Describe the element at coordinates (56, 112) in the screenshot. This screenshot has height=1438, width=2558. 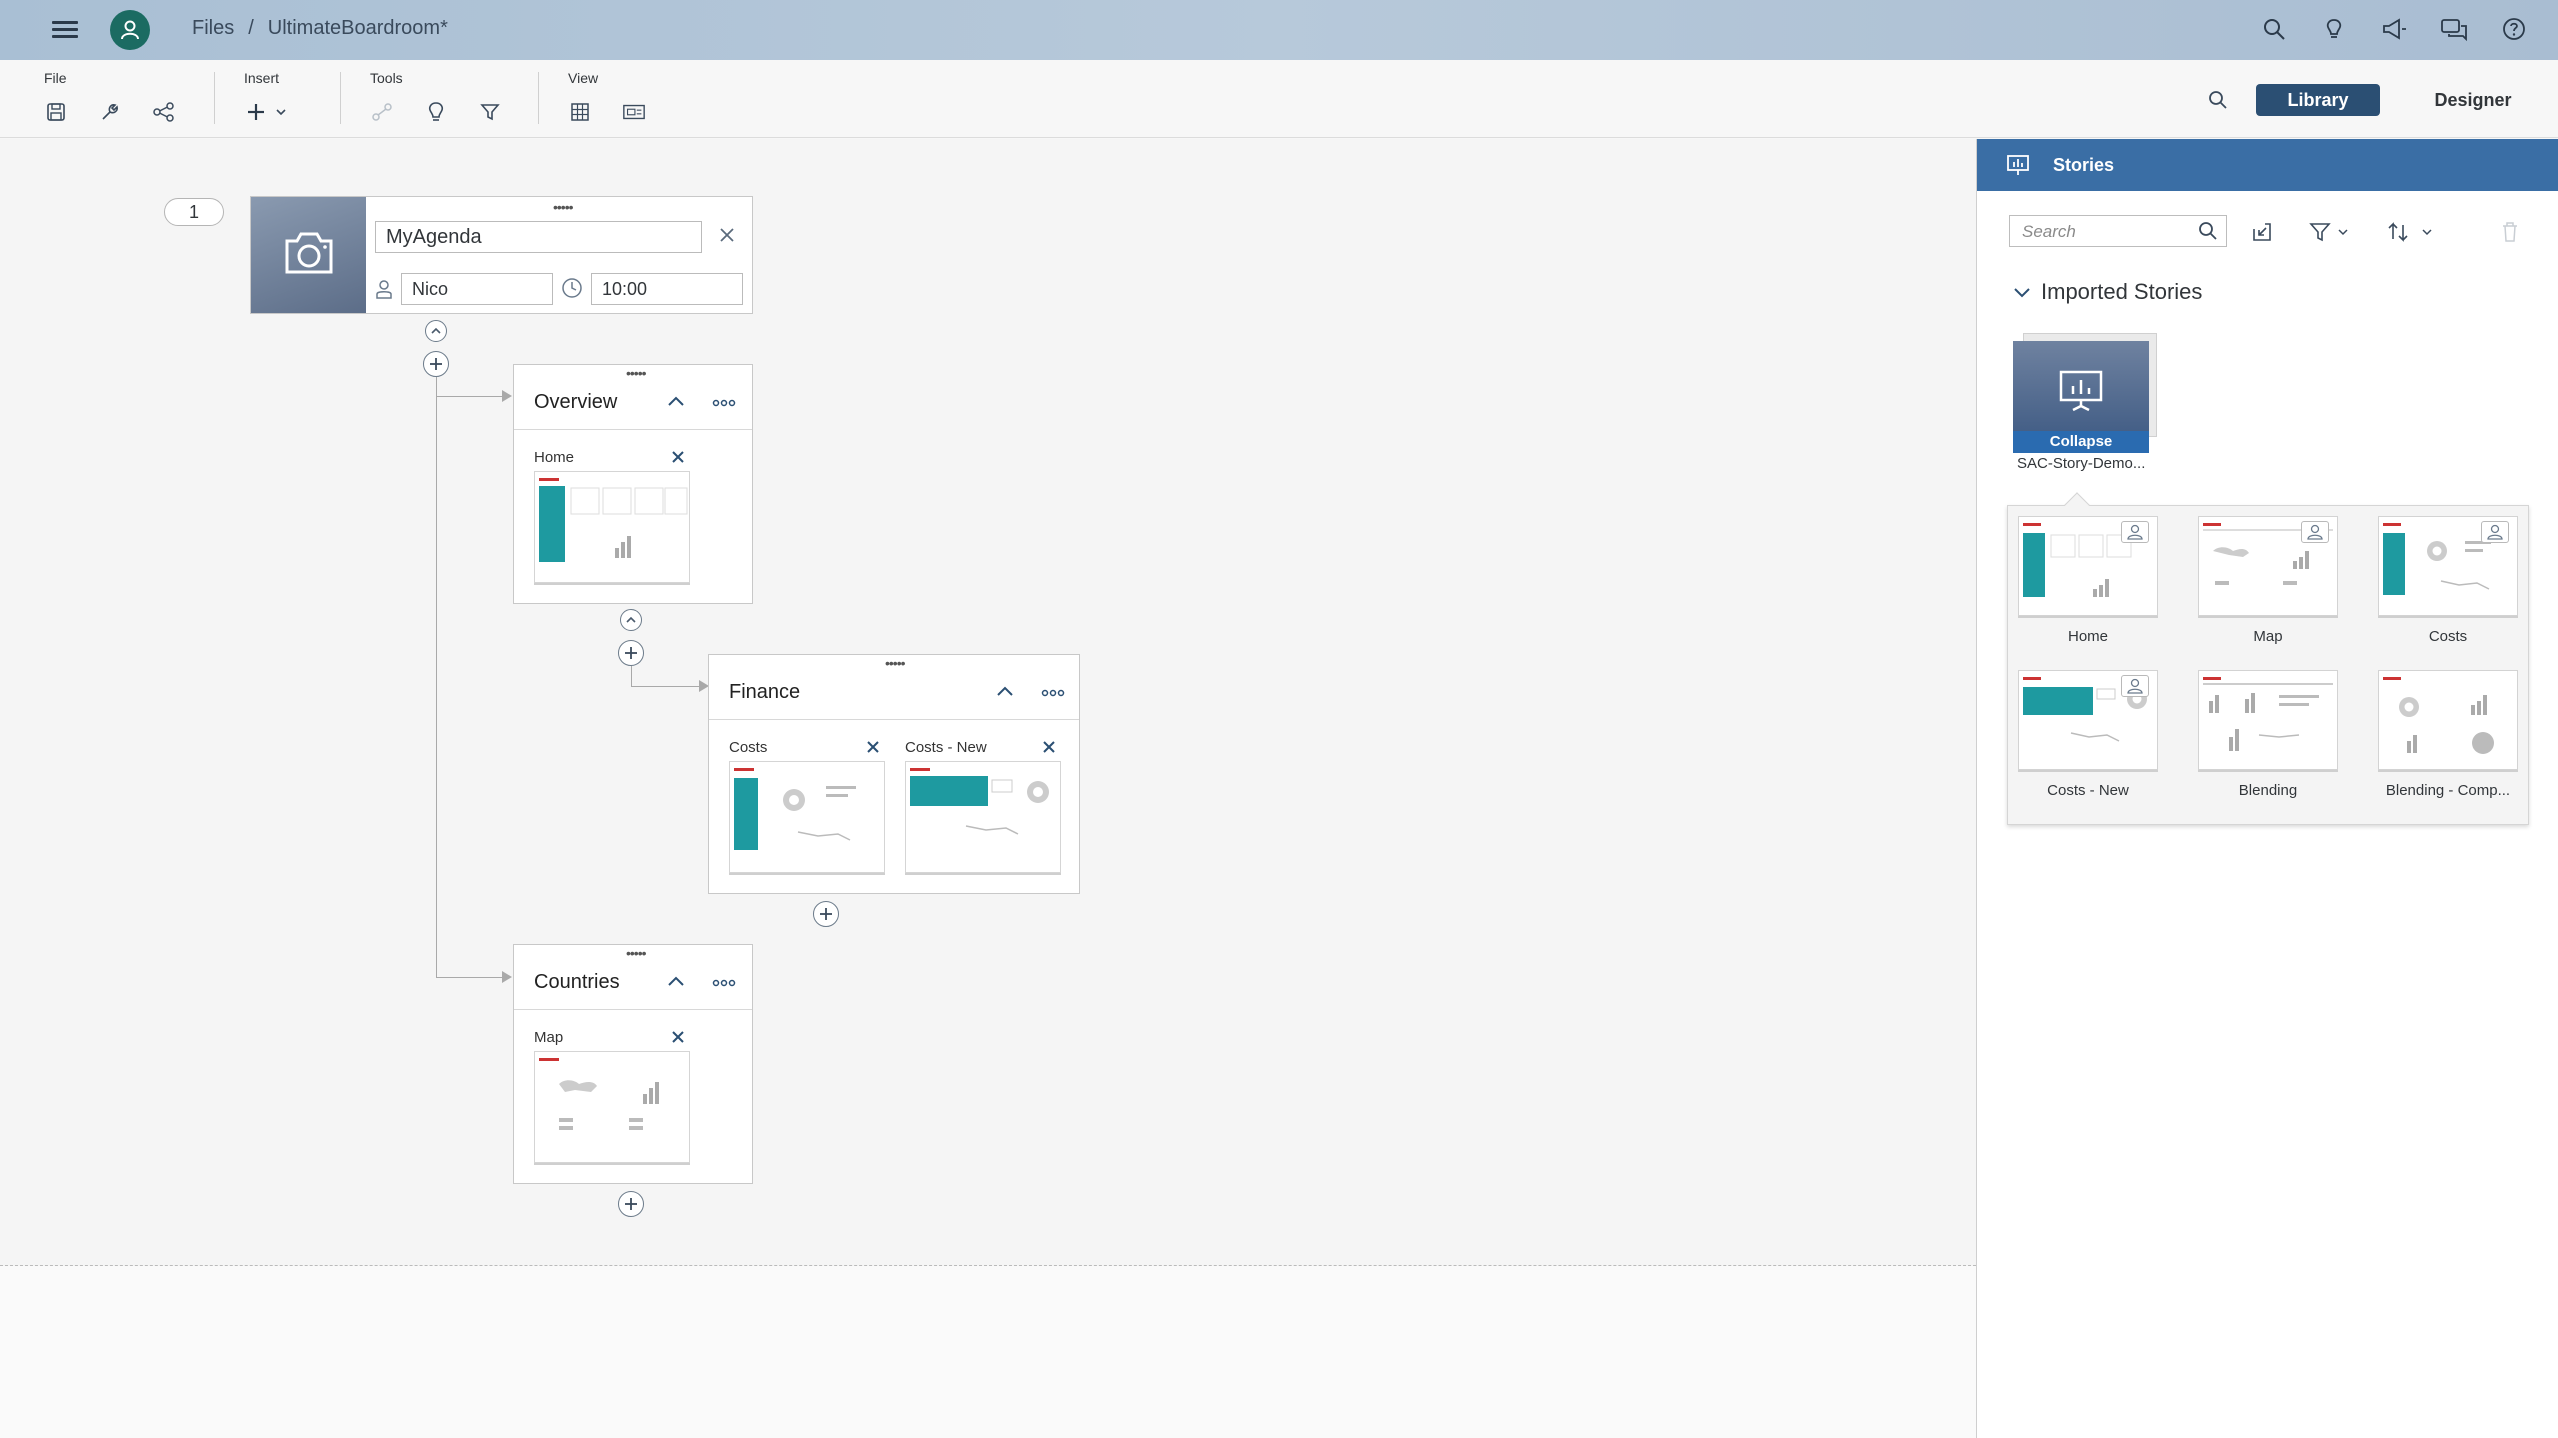
I see `save-icon` at that location.